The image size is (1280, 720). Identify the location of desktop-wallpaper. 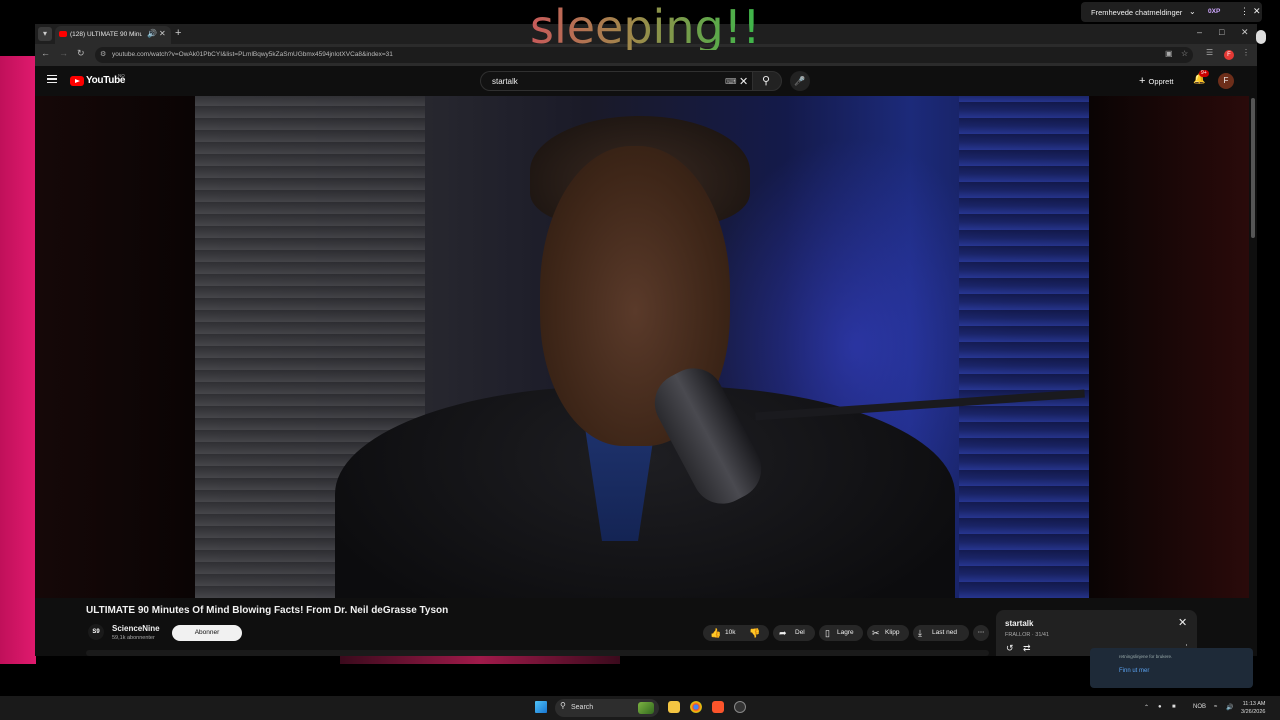
(18, 360).